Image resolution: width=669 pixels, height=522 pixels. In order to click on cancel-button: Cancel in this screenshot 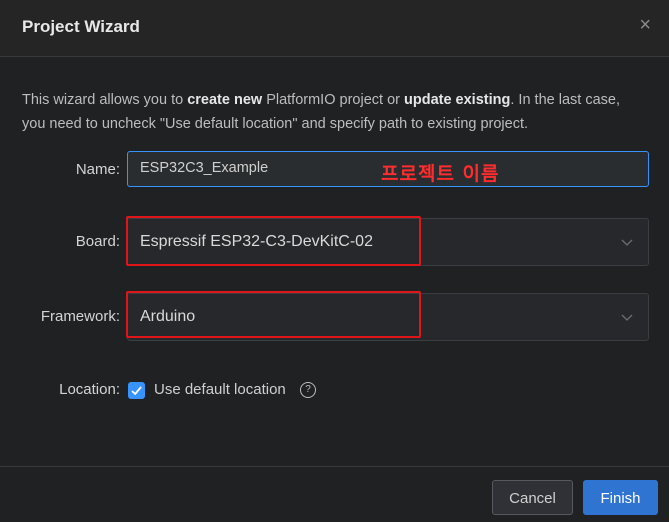, I will do `click(532, 497)`.